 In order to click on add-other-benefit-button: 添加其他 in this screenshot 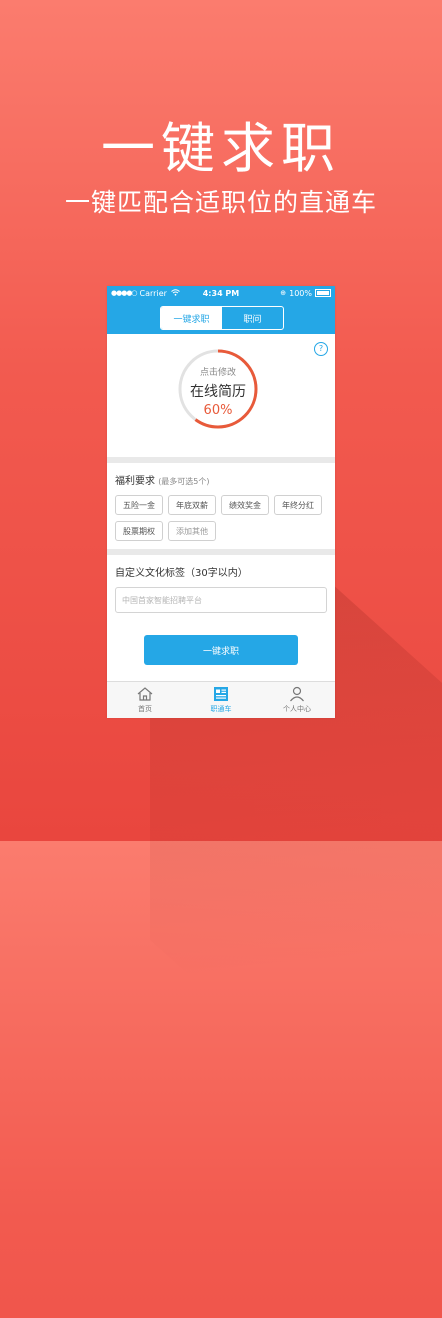, I will do `click(192, 531)`.